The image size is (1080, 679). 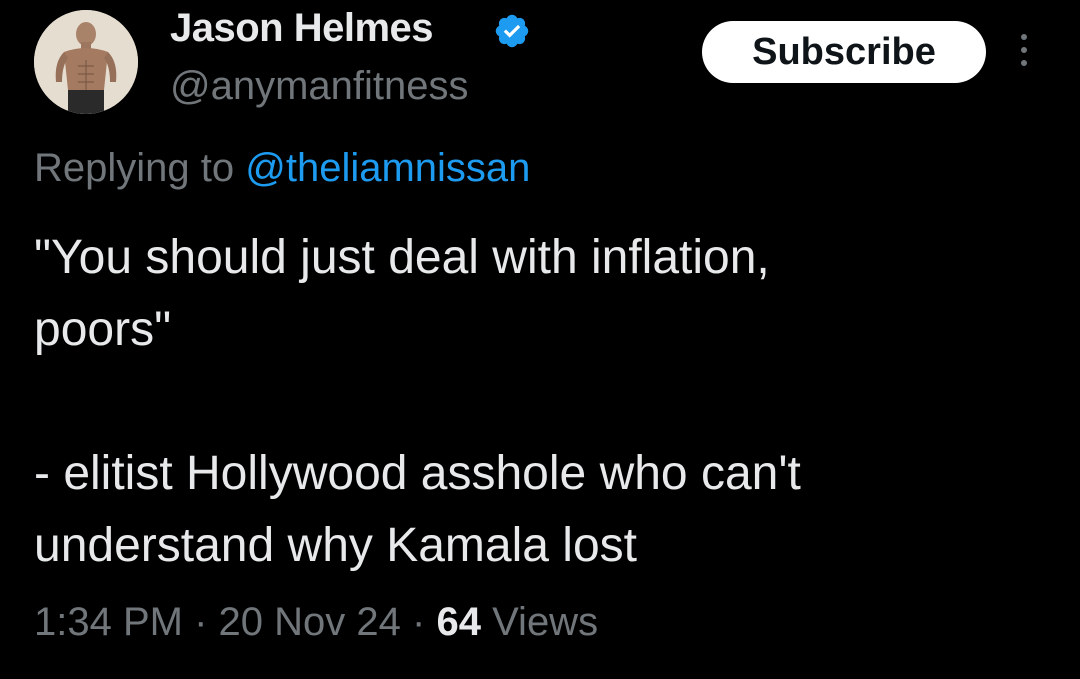 What do you see at coordinates (387, 168) in the screenshot?
I see `reply-target-link: @theliamnissan` at bounding box center [387, 168].